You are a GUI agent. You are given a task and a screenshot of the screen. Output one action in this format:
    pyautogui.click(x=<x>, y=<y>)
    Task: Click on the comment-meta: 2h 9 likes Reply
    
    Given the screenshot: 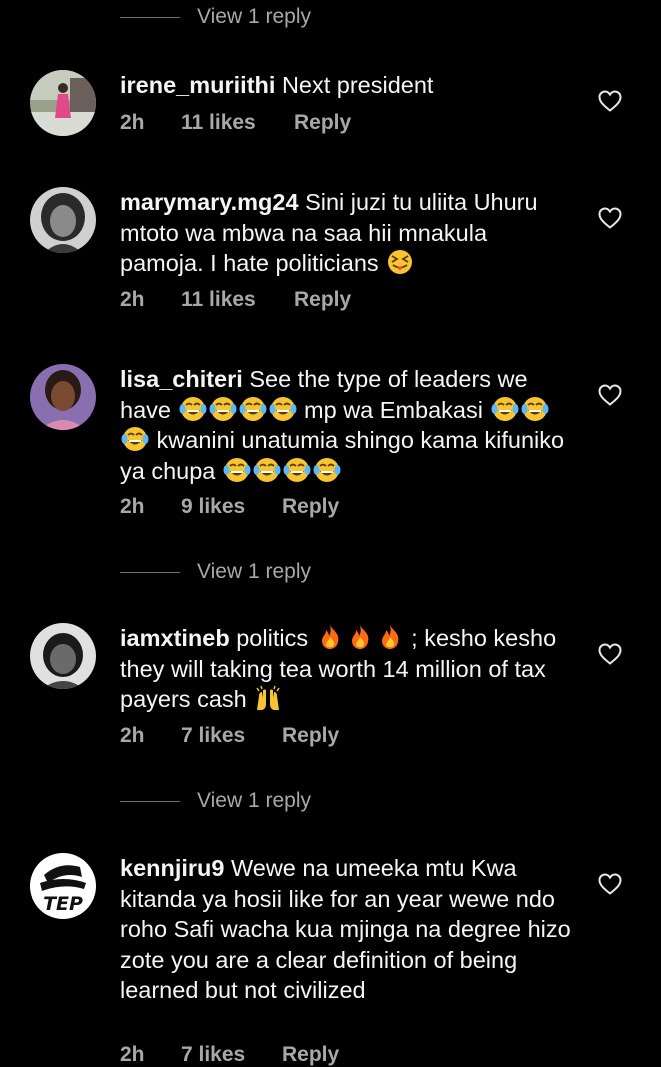 What is the action you would take?
    pyautogui.click(x=229, y=507)
    